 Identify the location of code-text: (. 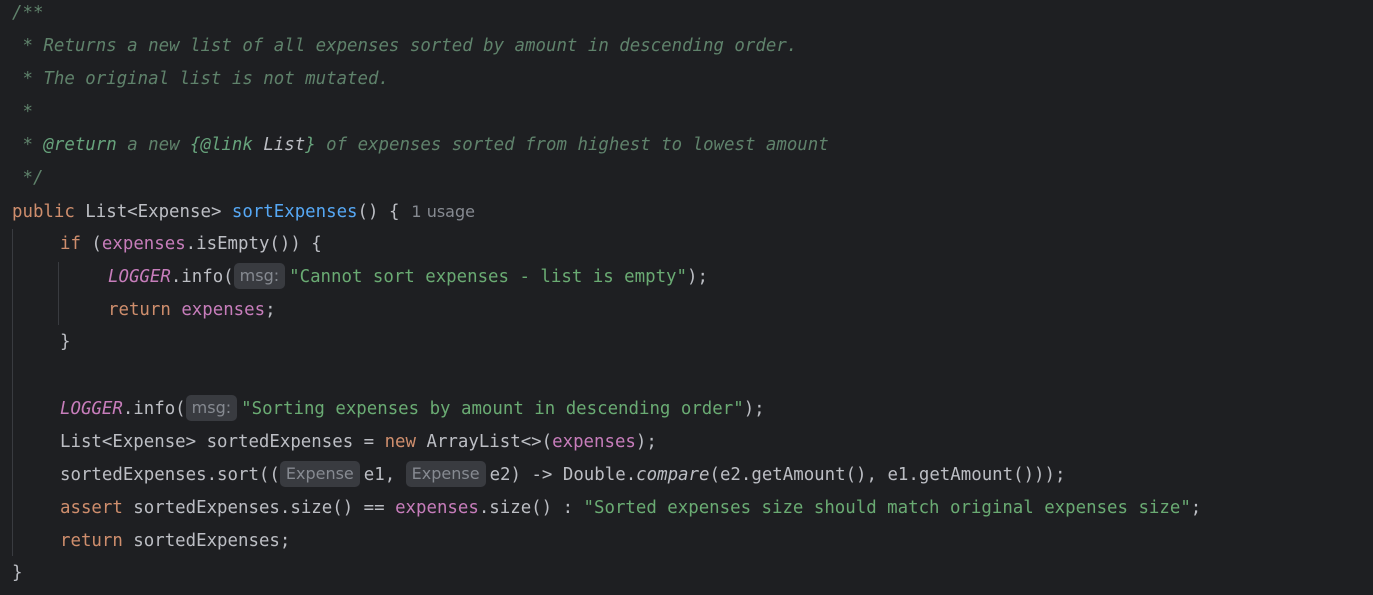
(91, 244).